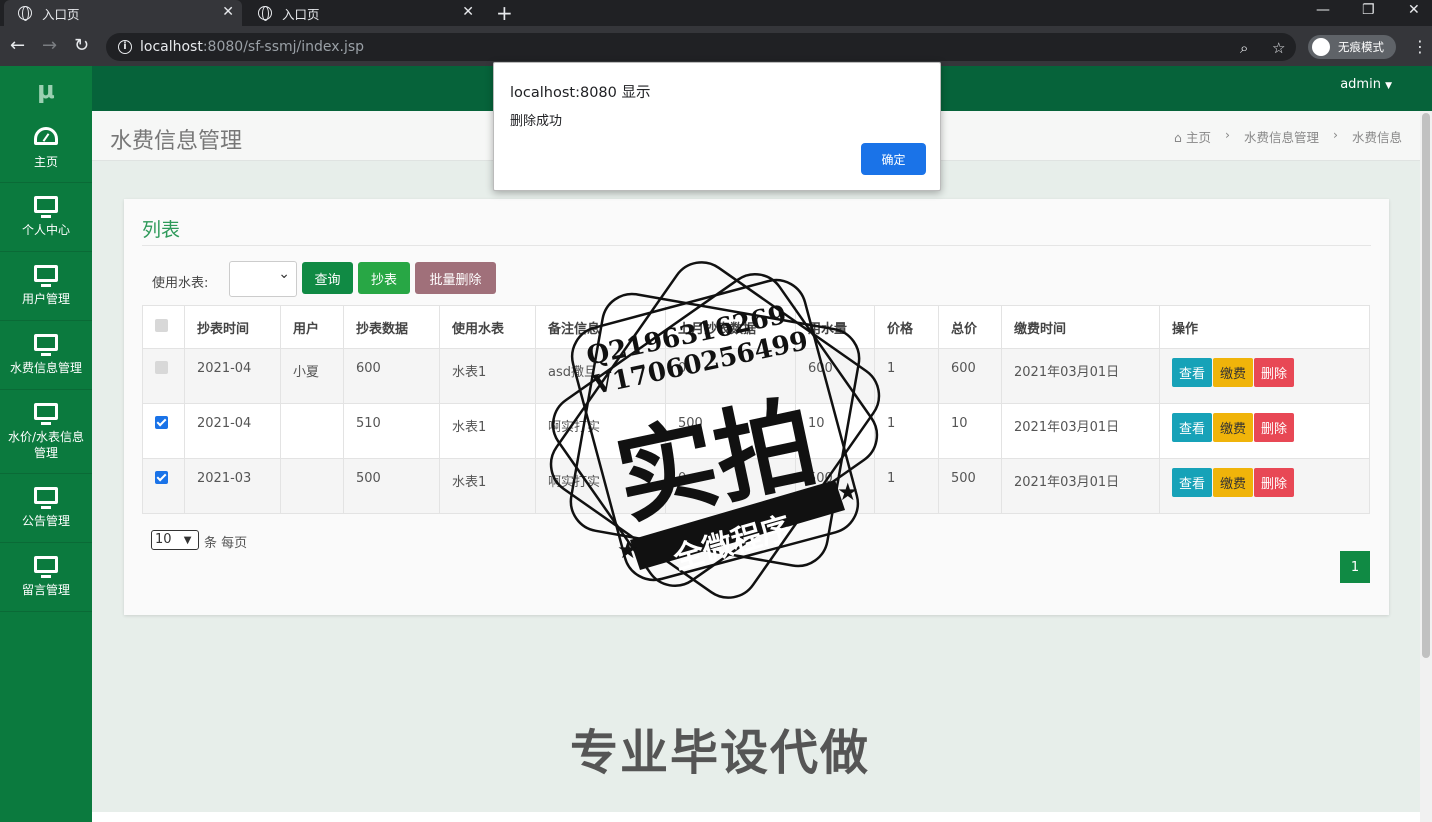 This screenshot has width=1432, height=822. What do you see at coordinates (226, 543) in the screenshot?
I see `page-size-suffix: 条 每页` at bounding box center [226, 543].